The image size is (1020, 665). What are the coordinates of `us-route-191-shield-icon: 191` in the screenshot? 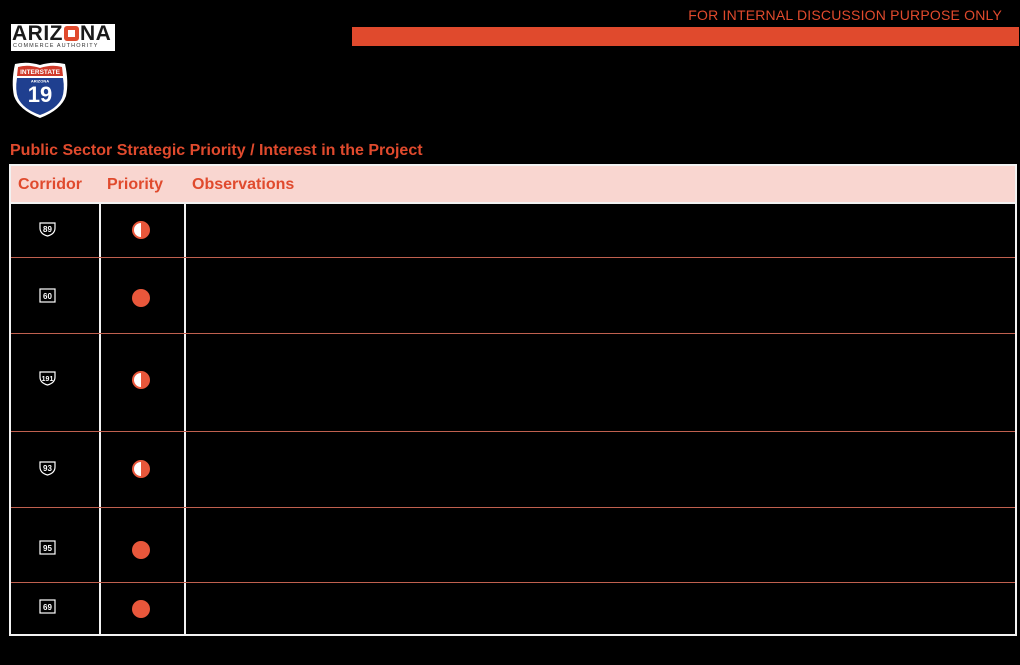 It's located at (47, 378).